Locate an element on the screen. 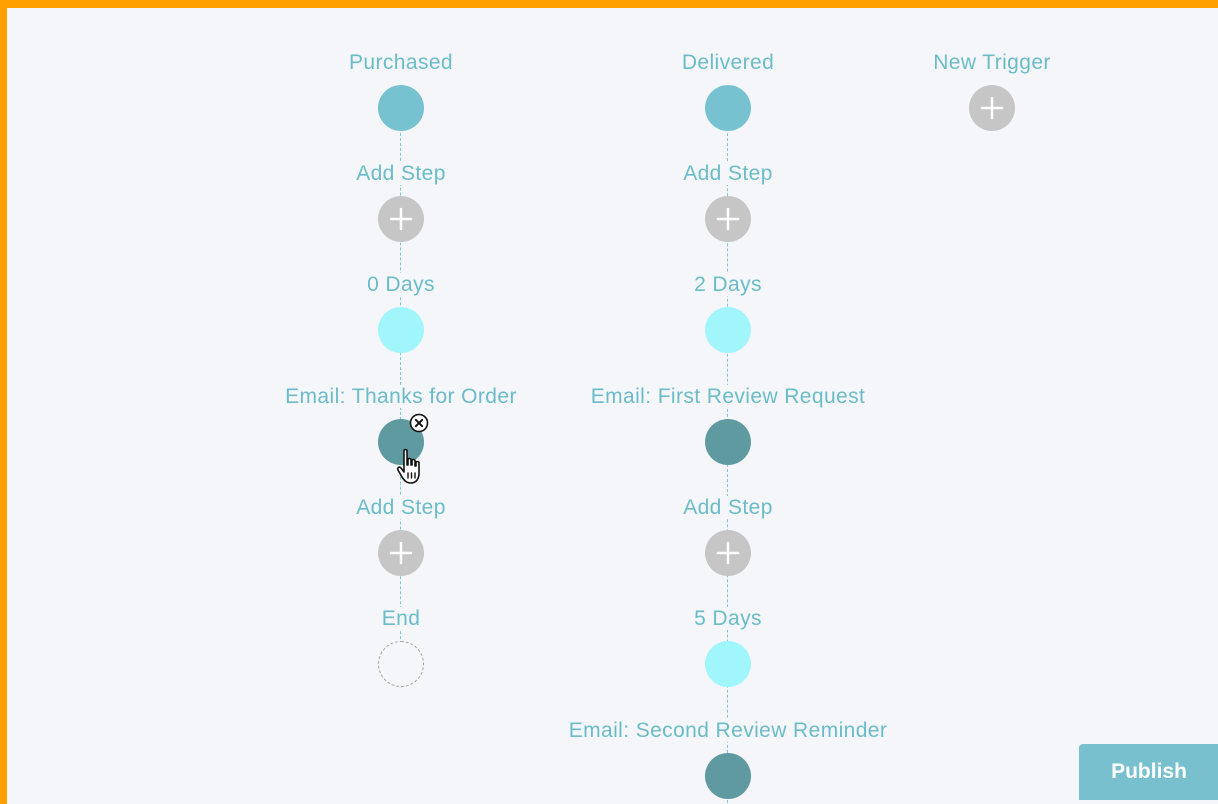 The width and height of the screenshot is (1218, 804). trigger-label-purchased: Purchased is located at coordinates (401, 63).